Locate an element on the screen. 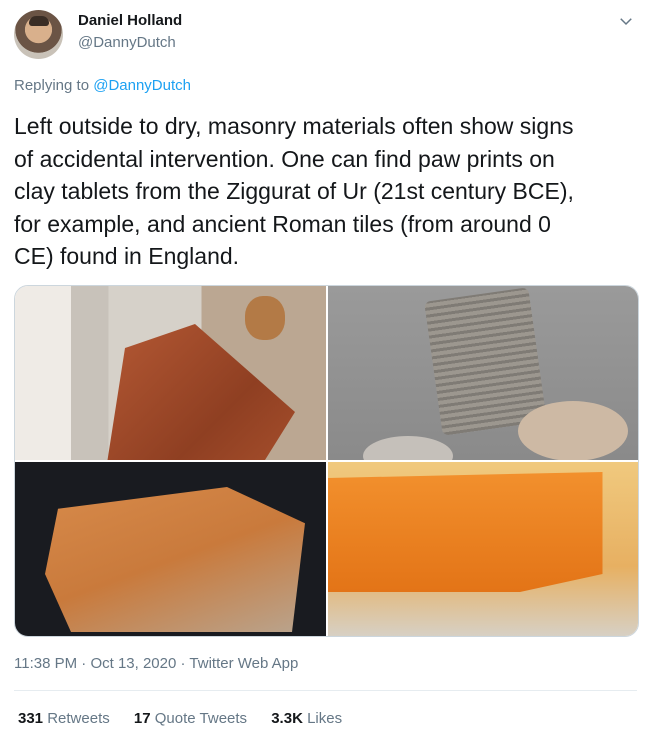  quote-tweets-label: Quote Tweets is located at coordinates (201, 718).